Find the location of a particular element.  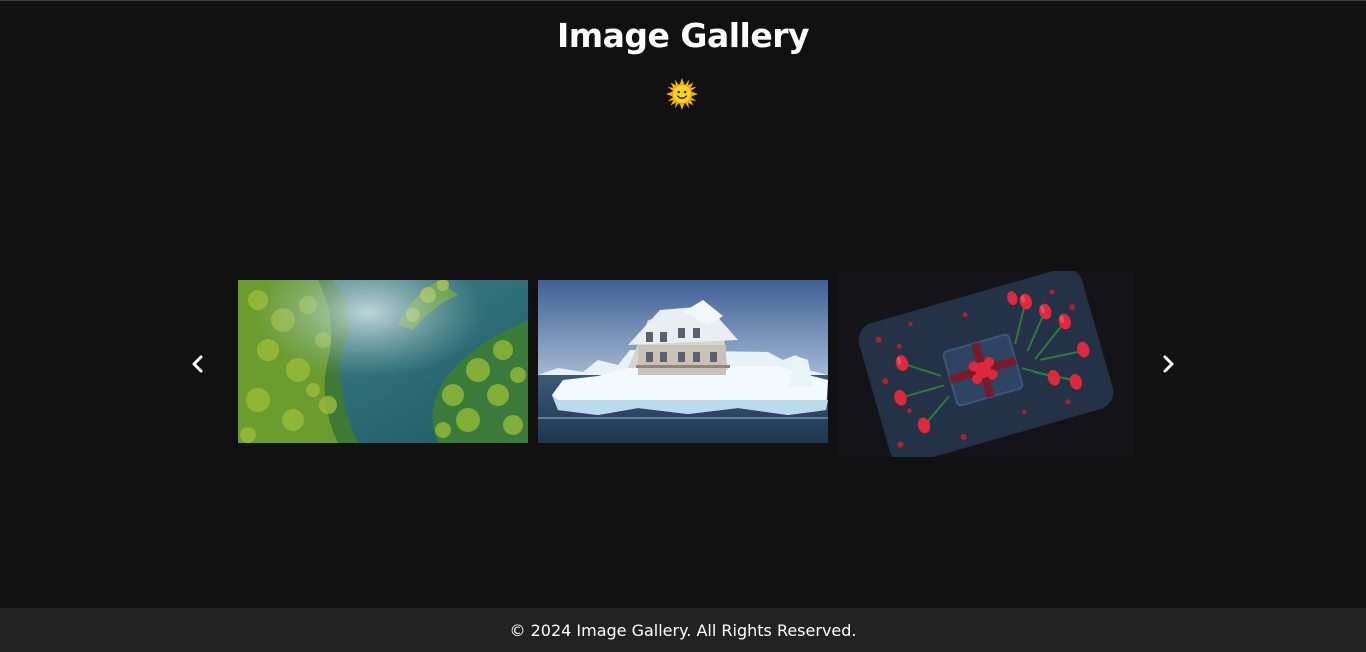

tulips-gift-card is located at coordinates (986, 364).